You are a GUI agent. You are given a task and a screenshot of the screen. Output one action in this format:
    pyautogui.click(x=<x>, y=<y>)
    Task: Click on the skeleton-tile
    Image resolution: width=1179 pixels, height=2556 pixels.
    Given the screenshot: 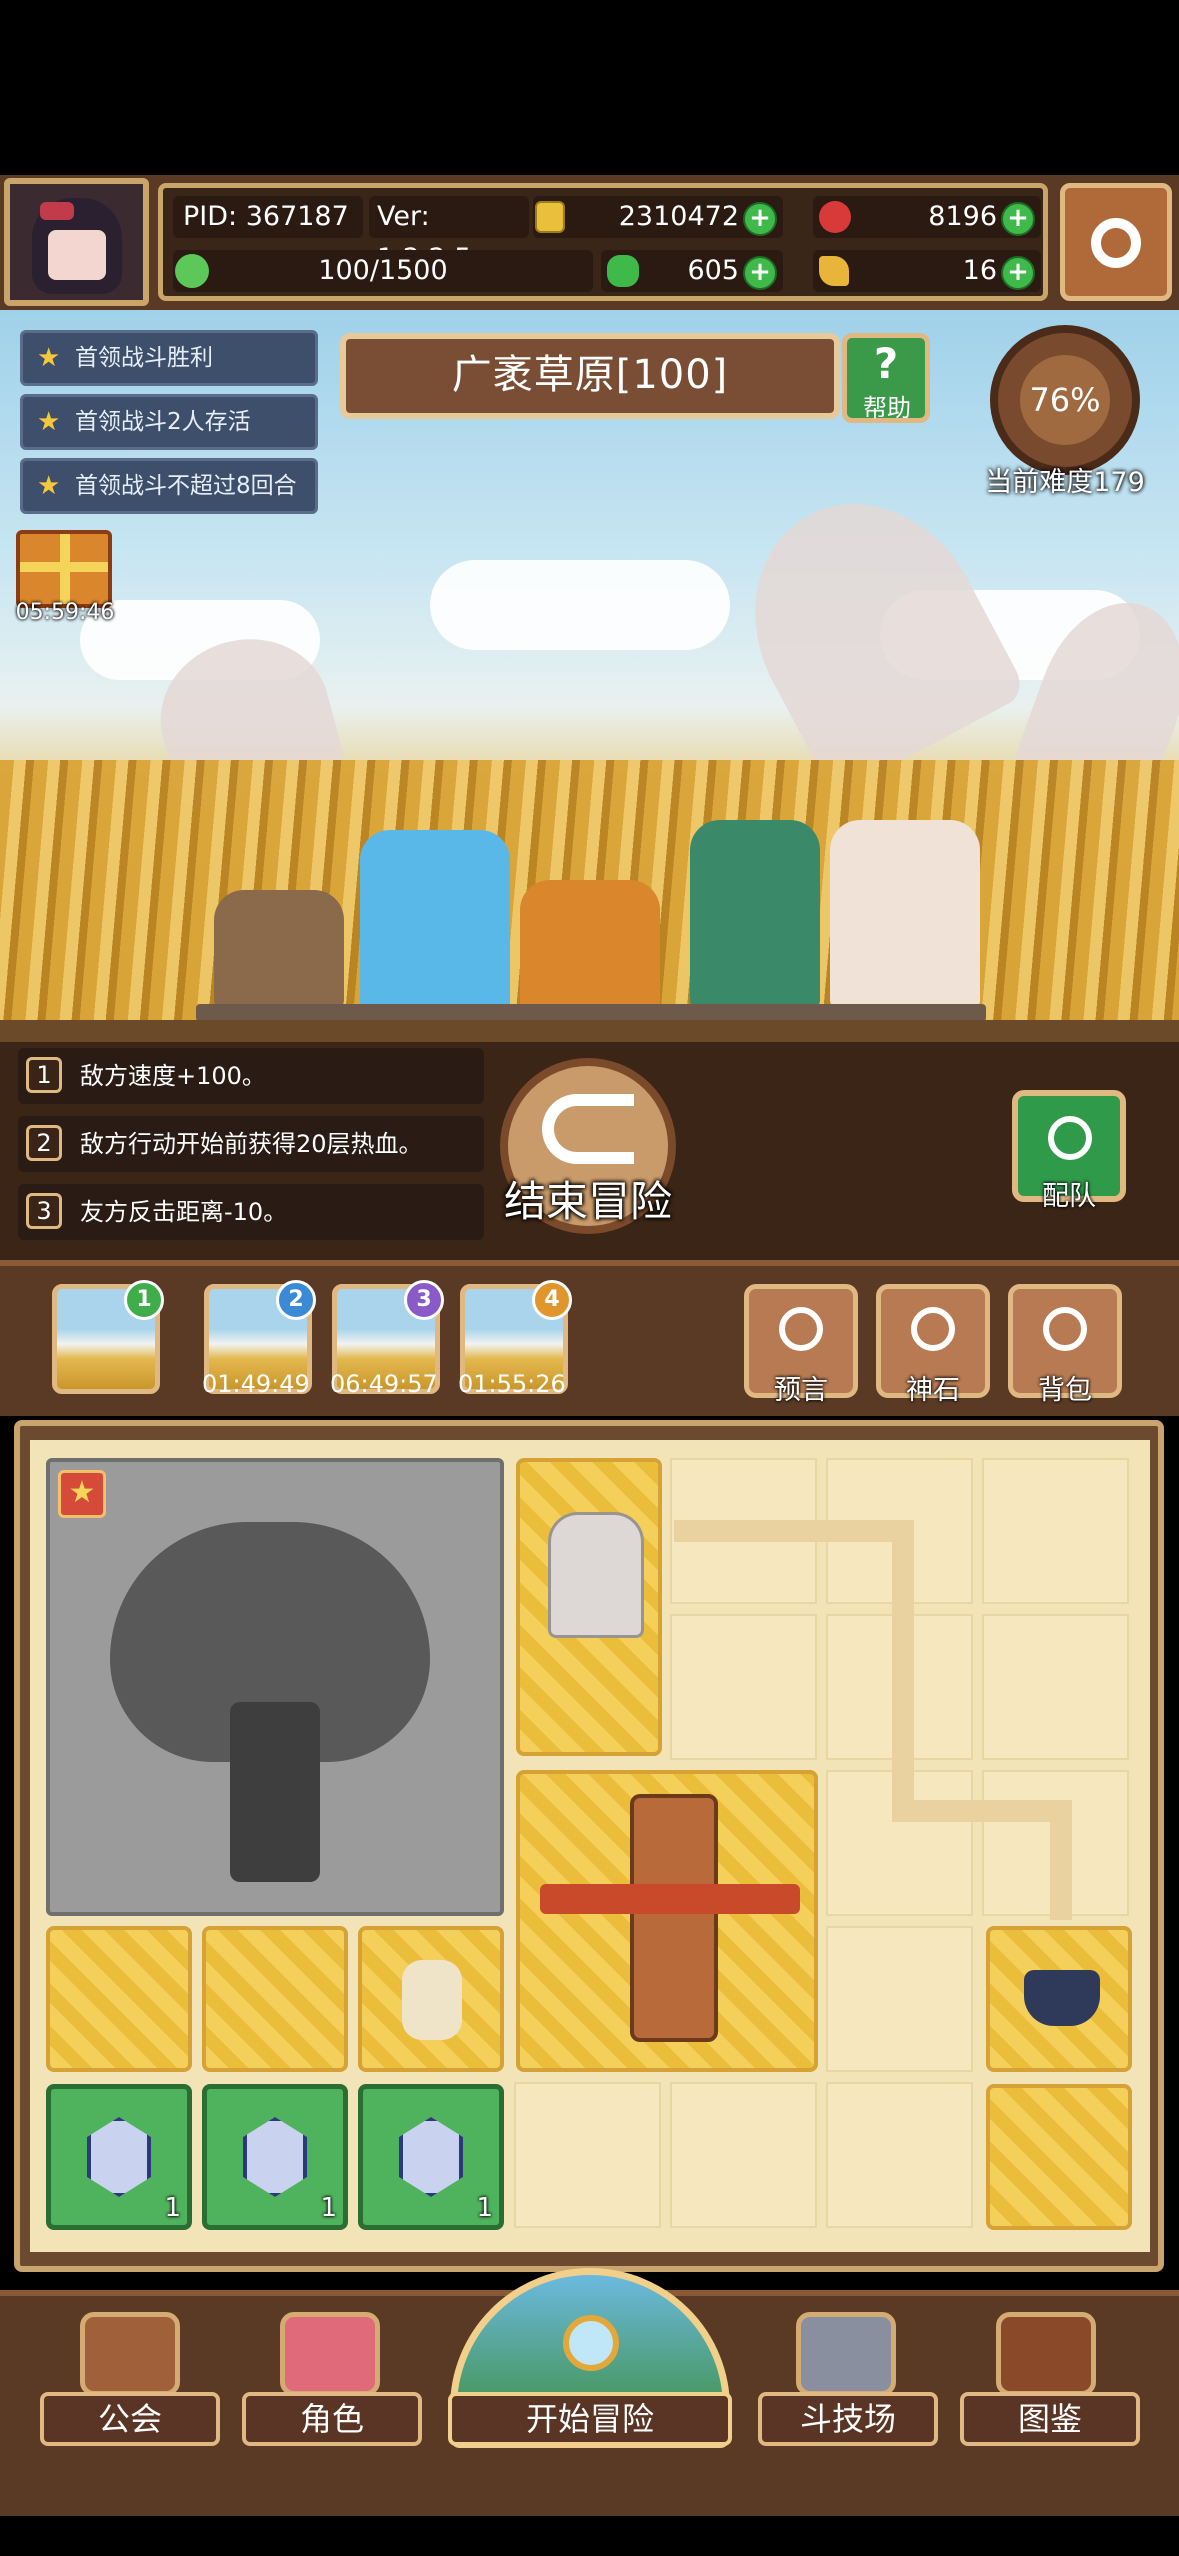 What is the action you would take?
    pyautogui.click(x=431, y=1999)
    